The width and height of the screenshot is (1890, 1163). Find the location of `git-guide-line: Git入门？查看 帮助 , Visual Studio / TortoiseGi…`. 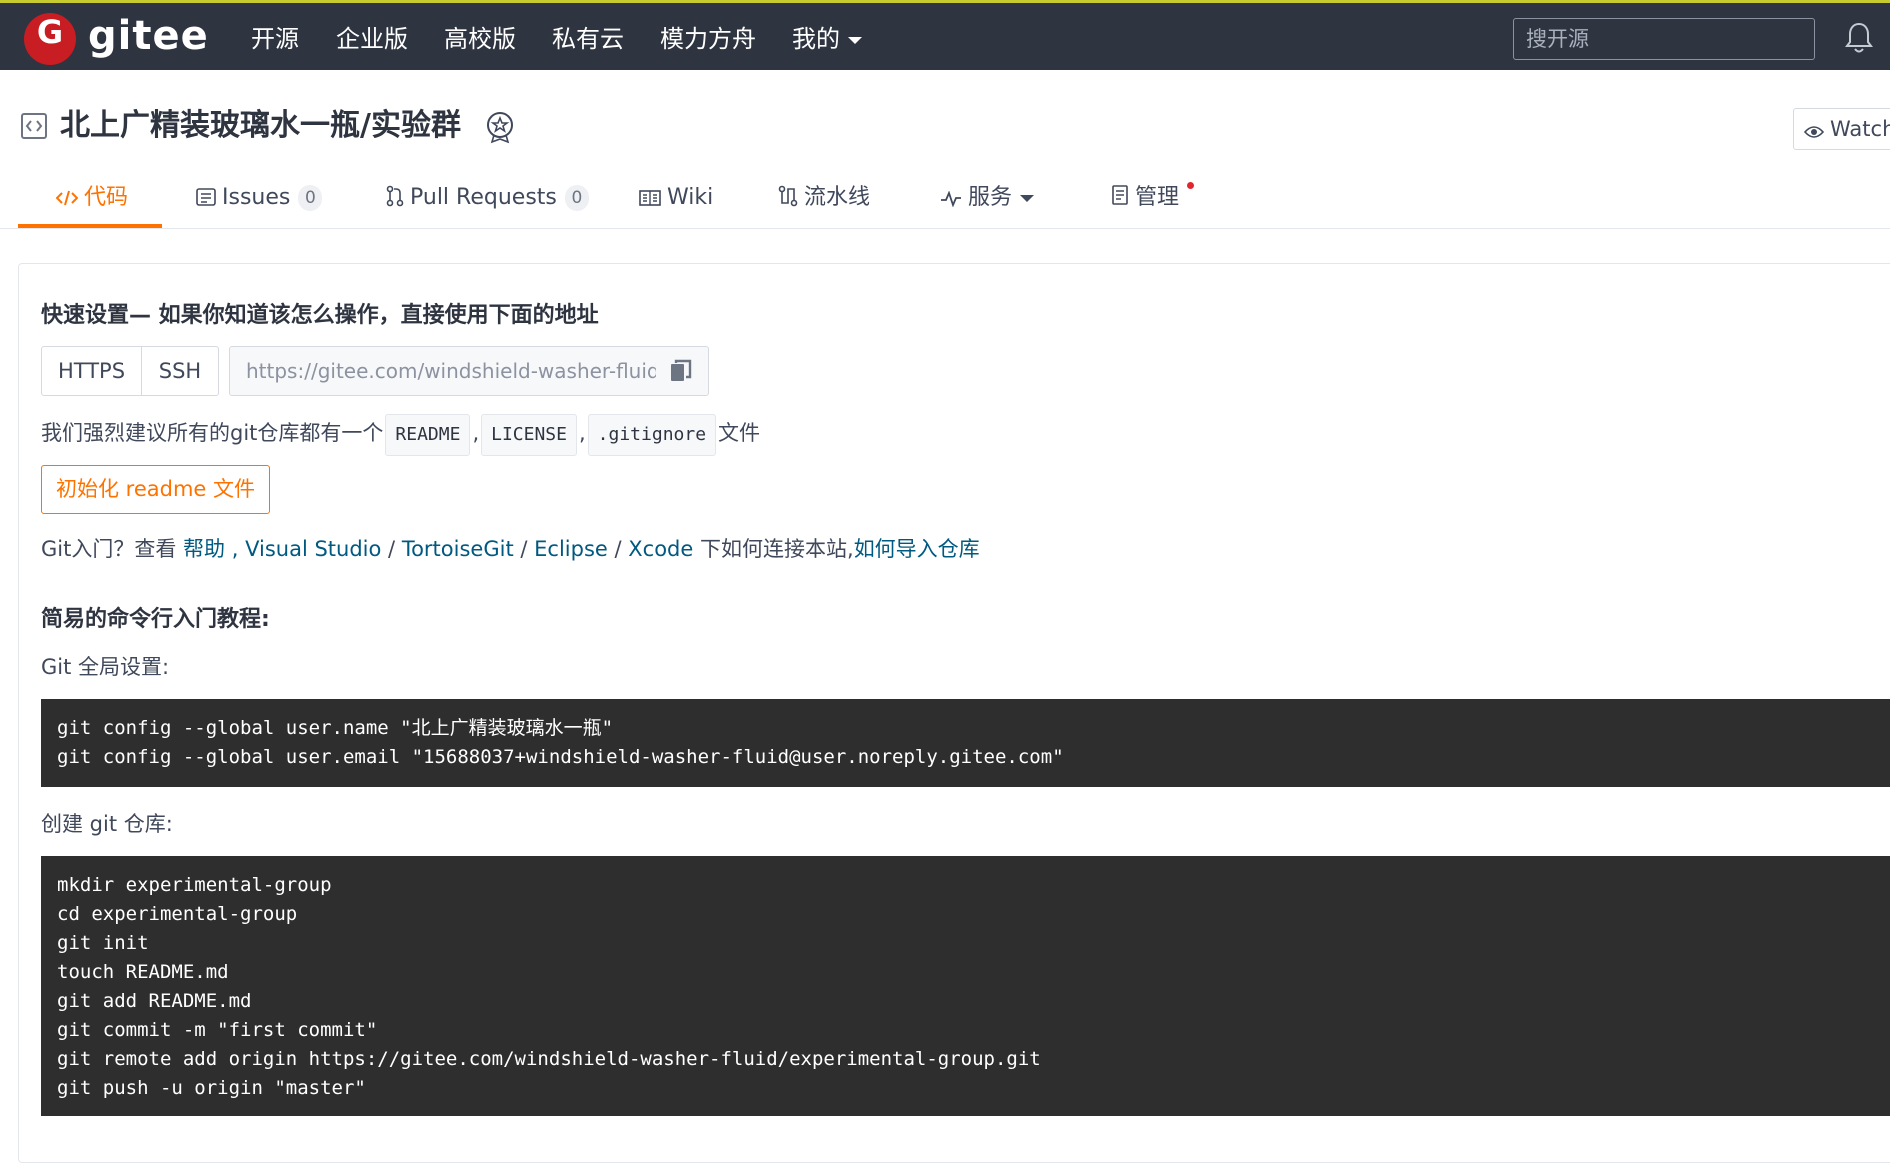

git-guide-line: Git入门？查看 帮助 , Visual Studio / TortoiseGi… is located at coordinates (510, 549).